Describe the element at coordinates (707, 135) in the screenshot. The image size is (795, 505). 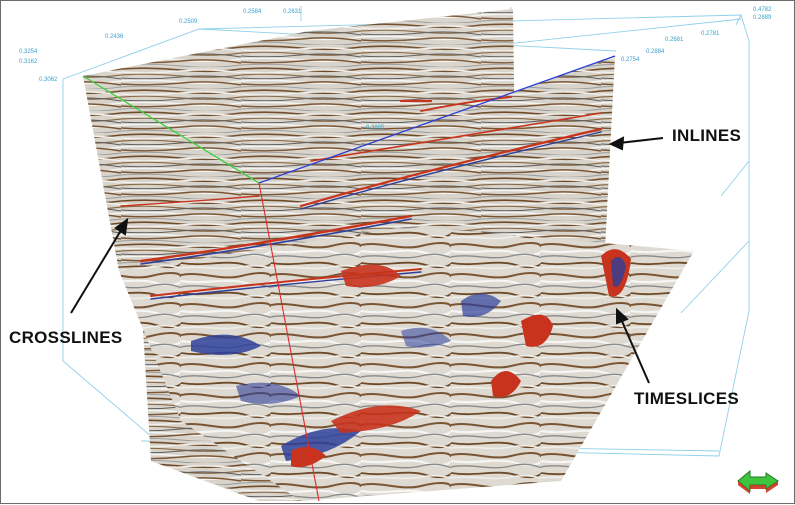
I see `inlines-label: INLINES` at that location.